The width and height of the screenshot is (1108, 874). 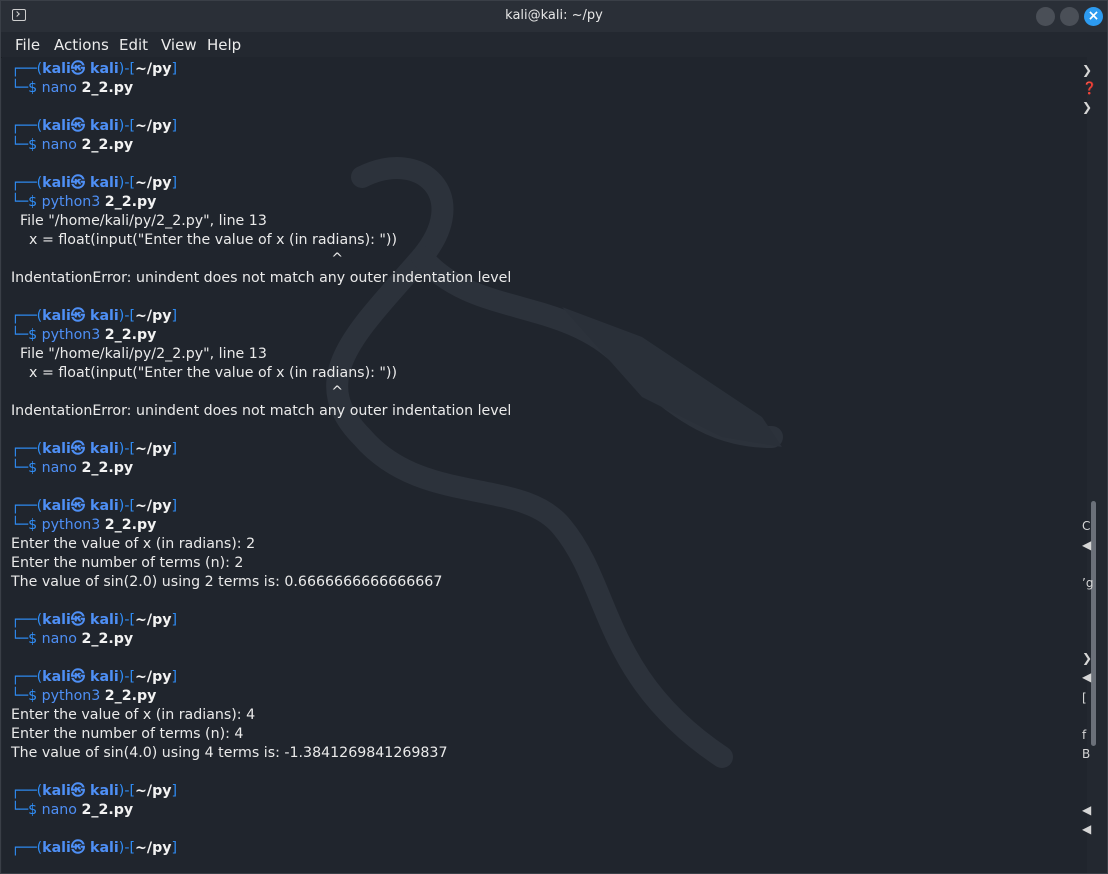 What do you see at coordinates (224, 45) in the screenshot?
I see `menu-help: Help` at bounding box center [224, 45].